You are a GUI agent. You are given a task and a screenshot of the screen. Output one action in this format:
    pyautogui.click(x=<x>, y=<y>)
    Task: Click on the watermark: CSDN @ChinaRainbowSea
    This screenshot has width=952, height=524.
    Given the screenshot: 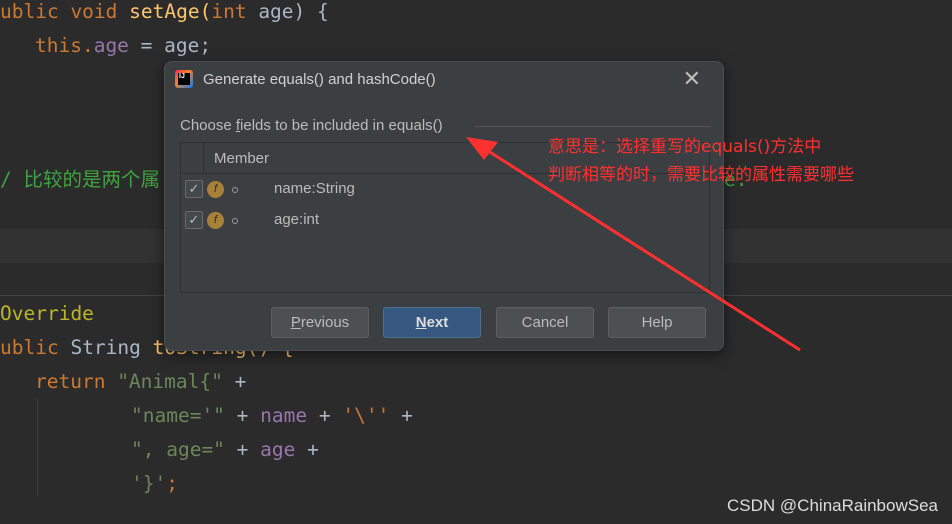 What is the action you would take?
    pyautogui.click(x=832, y=505)
    